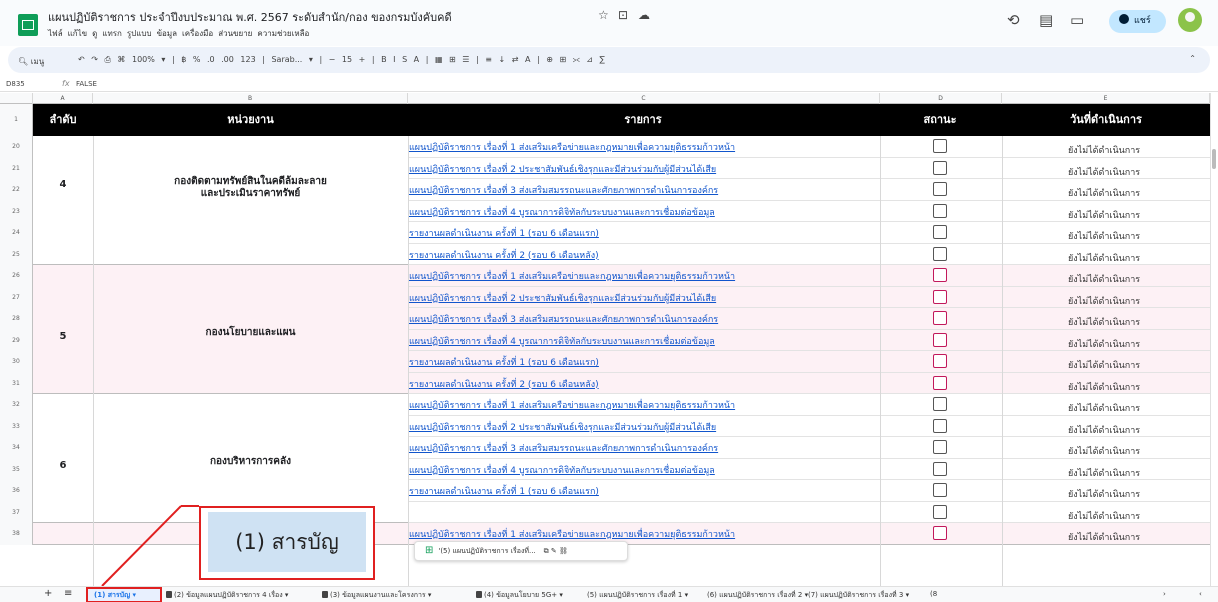 The image size is (1218, 602). I want to click on menu-item: เครื่องมือ, so click(197, 33).